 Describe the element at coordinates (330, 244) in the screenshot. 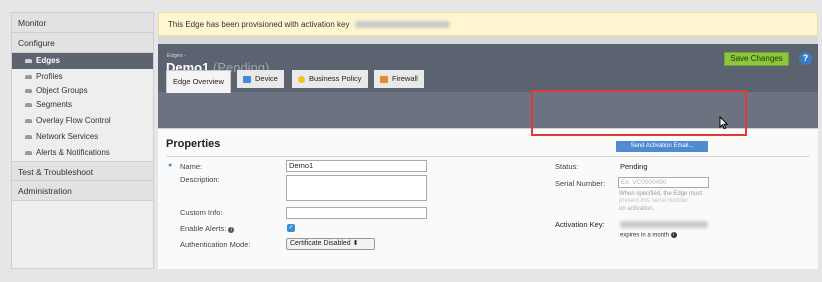

I see `auth-mode-select: Certificate Disabled ⬍` at that location.